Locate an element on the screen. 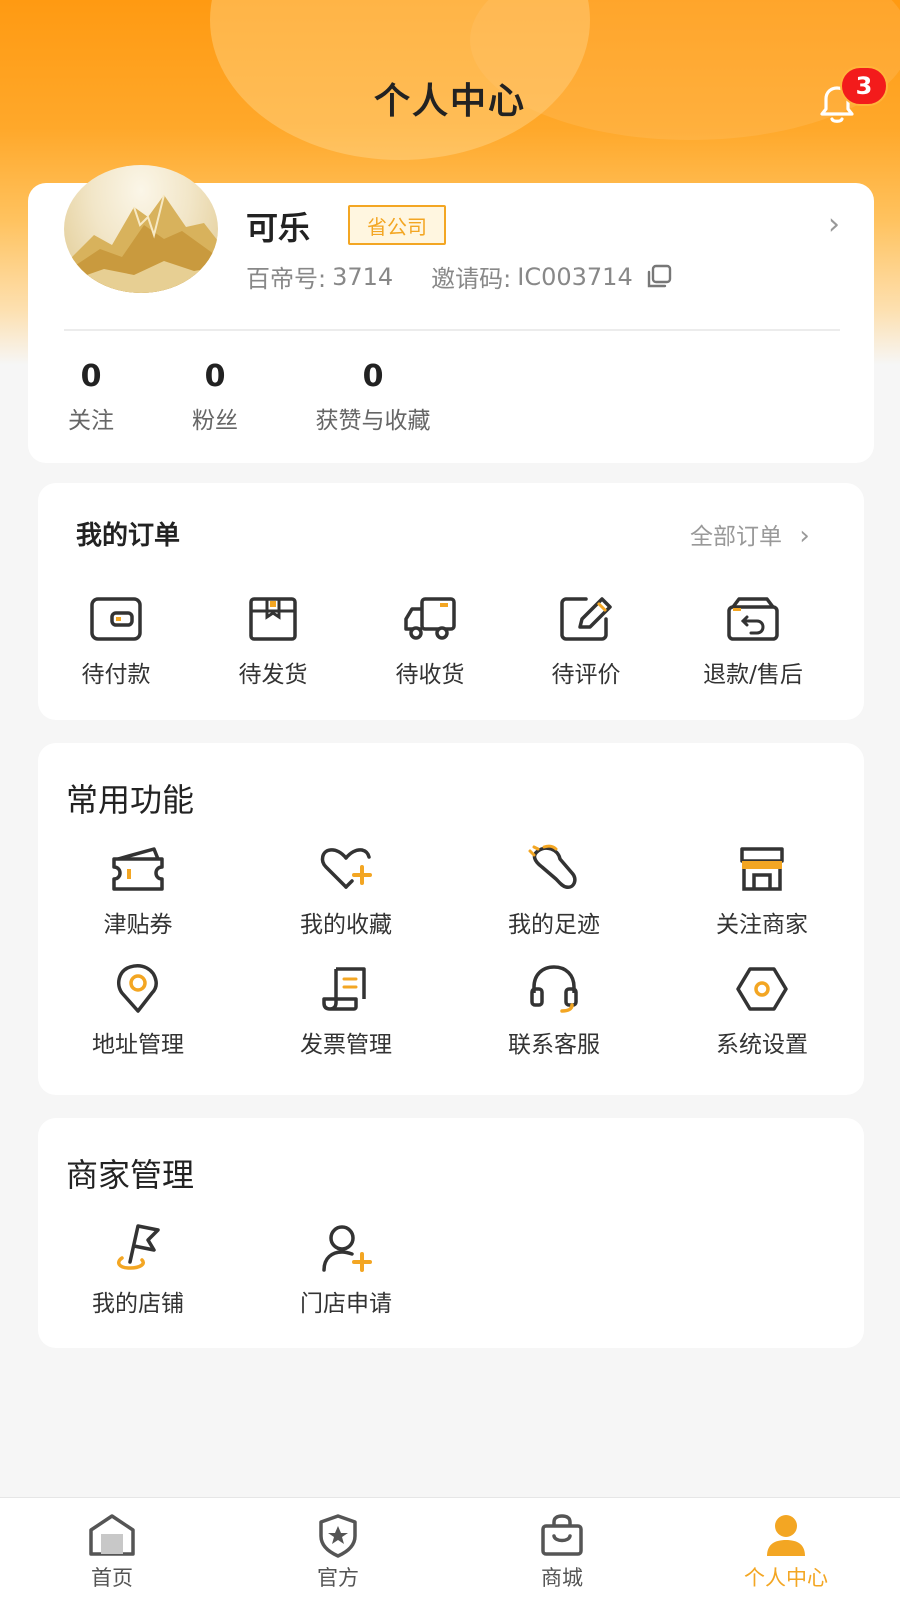 The width and height of the screenshot is (900, 1600). wallet-icon is located at coordinates (116, 619).